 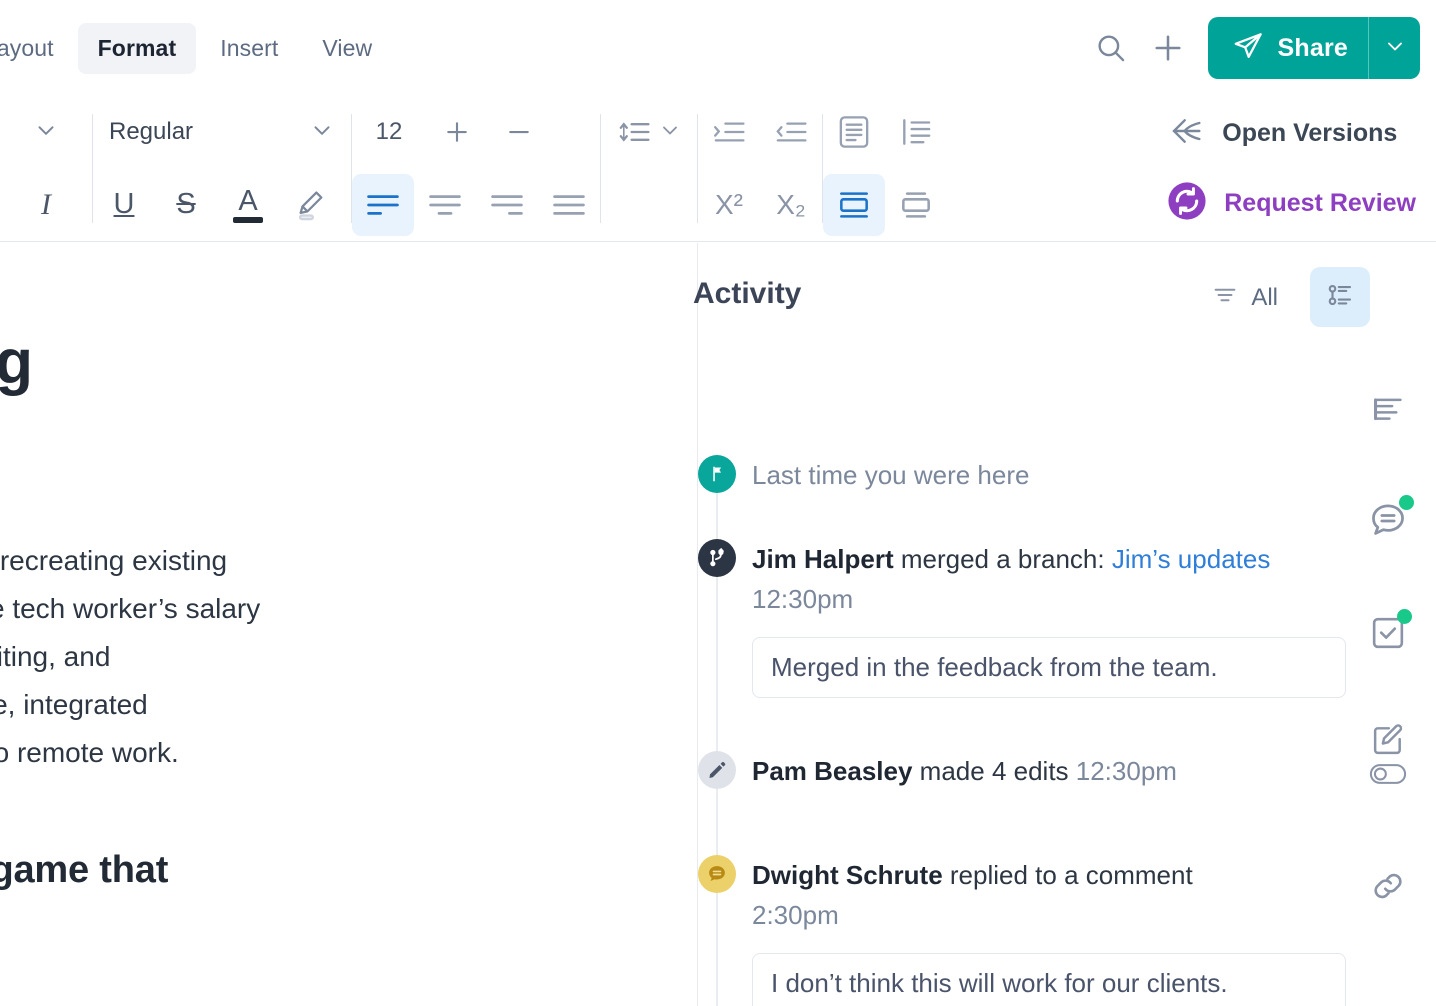 I want to click on open-versions-label: Open Versions, so click(x=1310, y=133).